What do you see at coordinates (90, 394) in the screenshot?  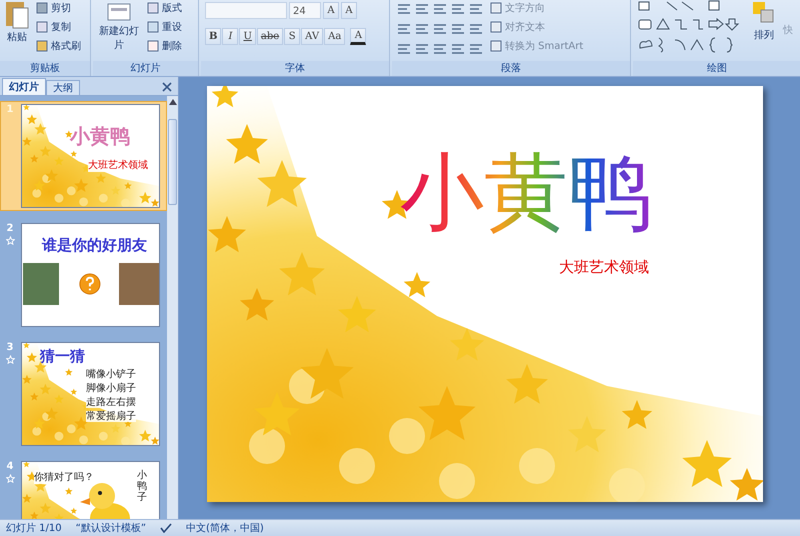 I see `slide-thumbnail: 猜一猜 嘴像小铲子 脚像小扇子 走路左右摆 常爱摇扇子` at bounding box center [90, 394].